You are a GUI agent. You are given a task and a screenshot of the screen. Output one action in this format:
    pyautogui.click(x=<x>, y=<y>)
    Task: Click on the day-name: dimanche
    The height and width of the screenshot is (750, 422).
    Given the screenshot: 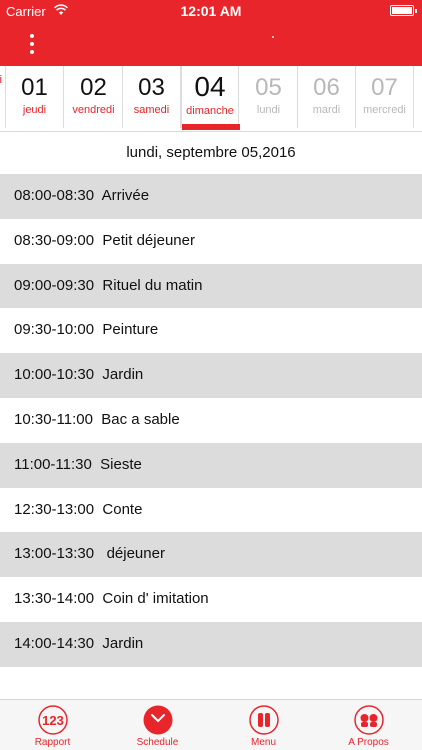 What is the action you would take?
    pyautogui.click(x=210, y=111)
    